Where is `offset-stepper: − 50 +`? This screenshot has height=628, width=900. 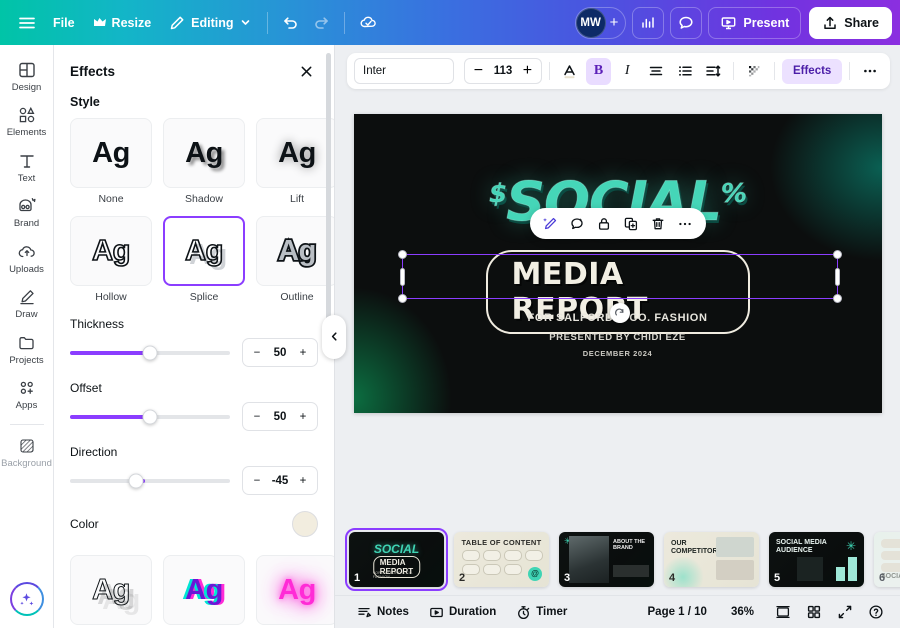 offset-stepper: − 50 + is located at coordinates (280, 416).